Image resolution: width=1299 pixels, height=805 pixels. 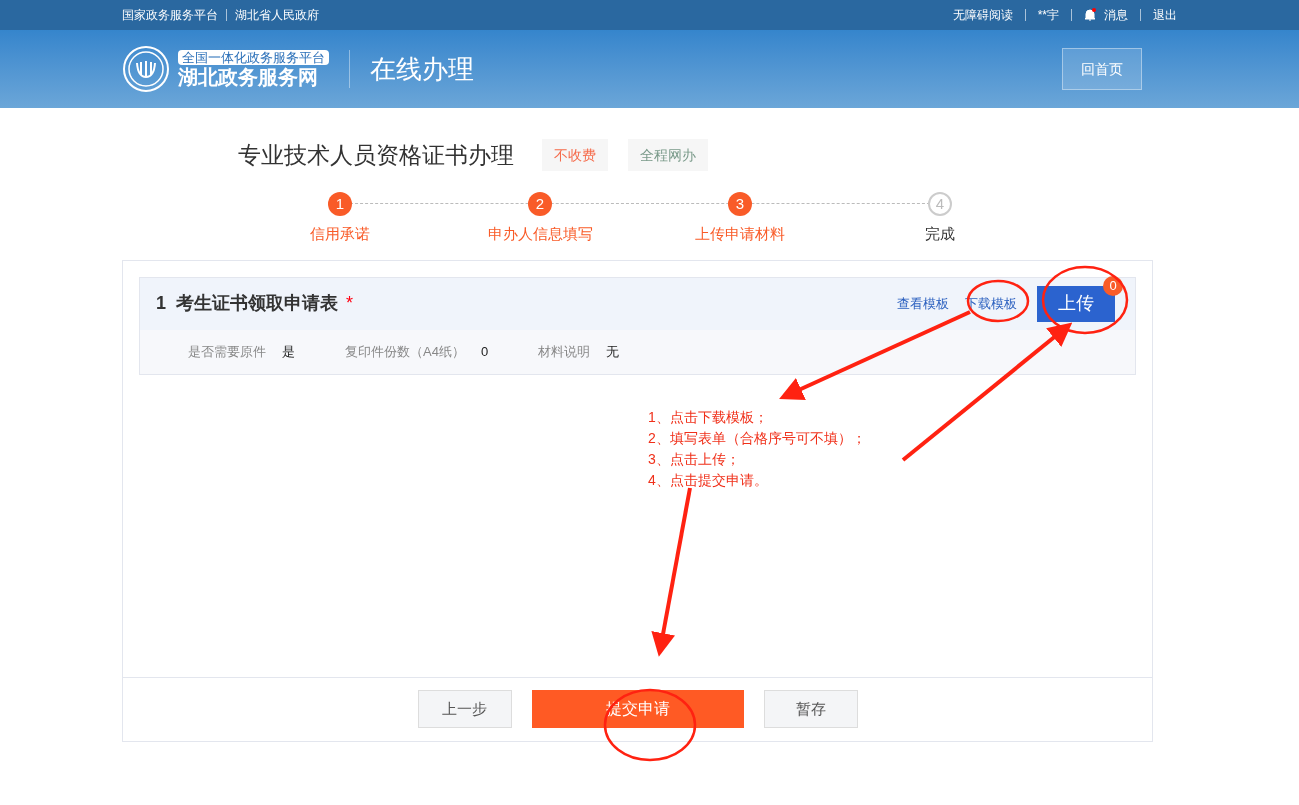 I want to click on annotation-text: 3、点击上传；, so click(x=694, y=459).